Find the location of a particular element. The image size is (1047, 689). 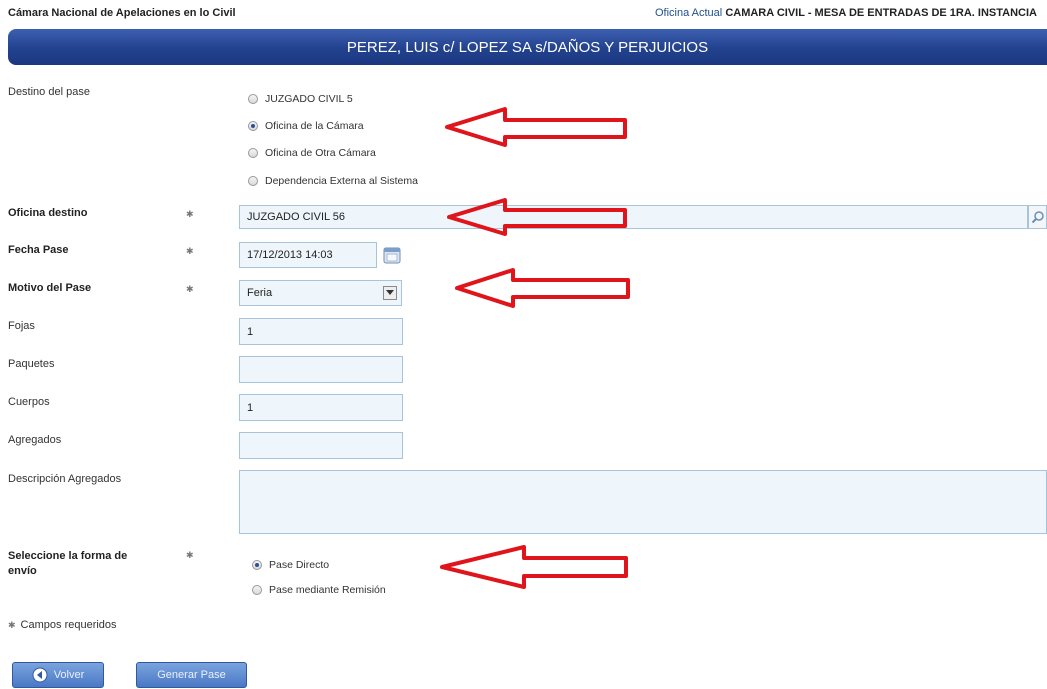

fojas-input: 1 is located at coordinates (321, 331).